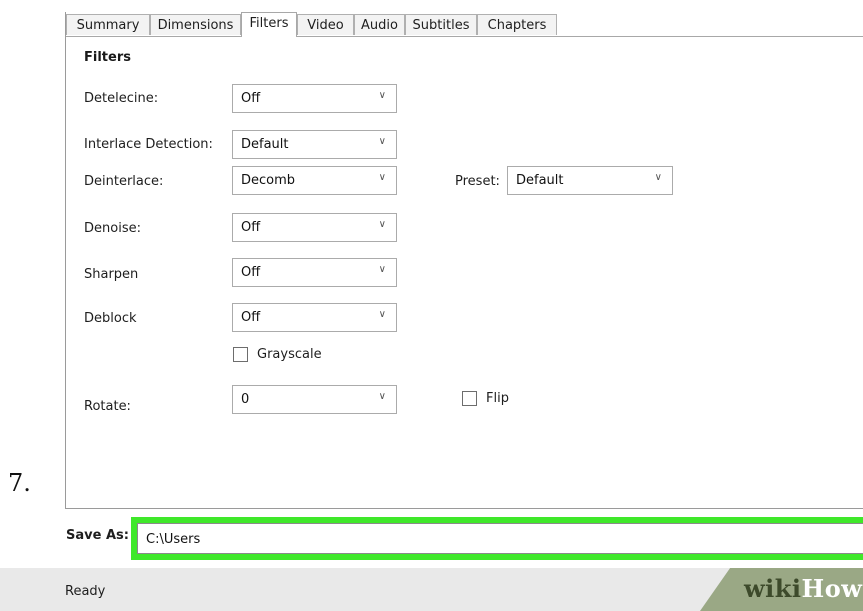  What do you see at coordinates (379, 24) in the screenshot?
I see `tab-audio: Audio` at bounding box center [379, 24].